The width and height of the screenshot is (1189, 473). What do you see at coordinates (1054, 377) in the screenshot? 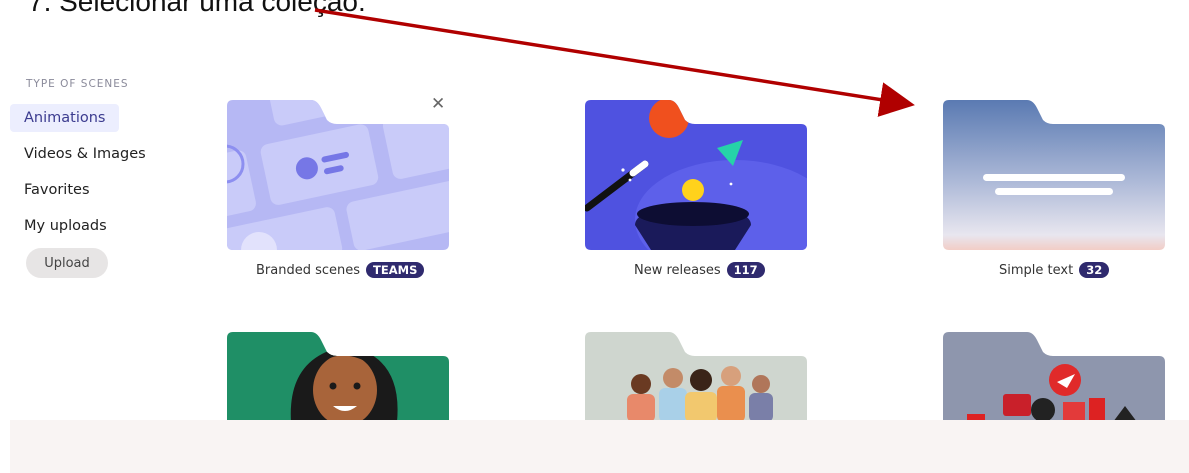
I see `collection-business` at bounding box center [1054, 377].